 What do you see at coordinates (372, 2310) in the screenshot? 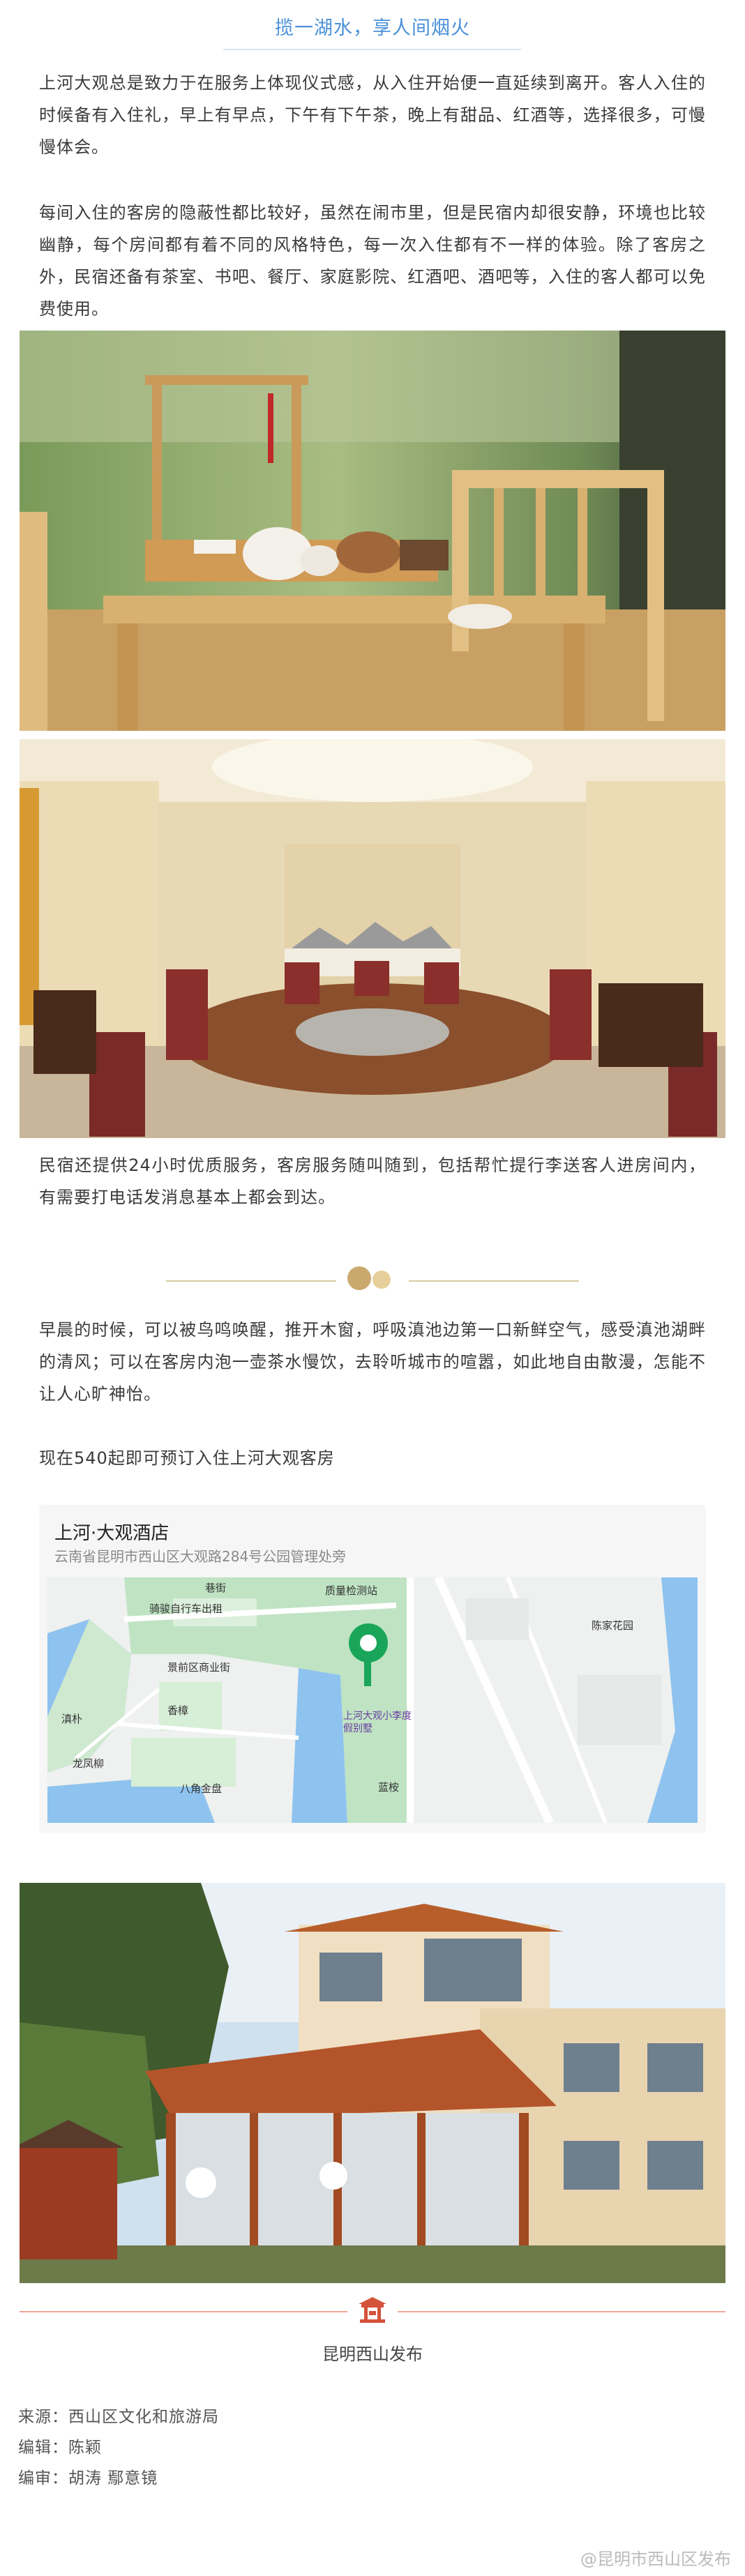
I see `pavilion-logo-icon` at bounding box center [372, 2310].